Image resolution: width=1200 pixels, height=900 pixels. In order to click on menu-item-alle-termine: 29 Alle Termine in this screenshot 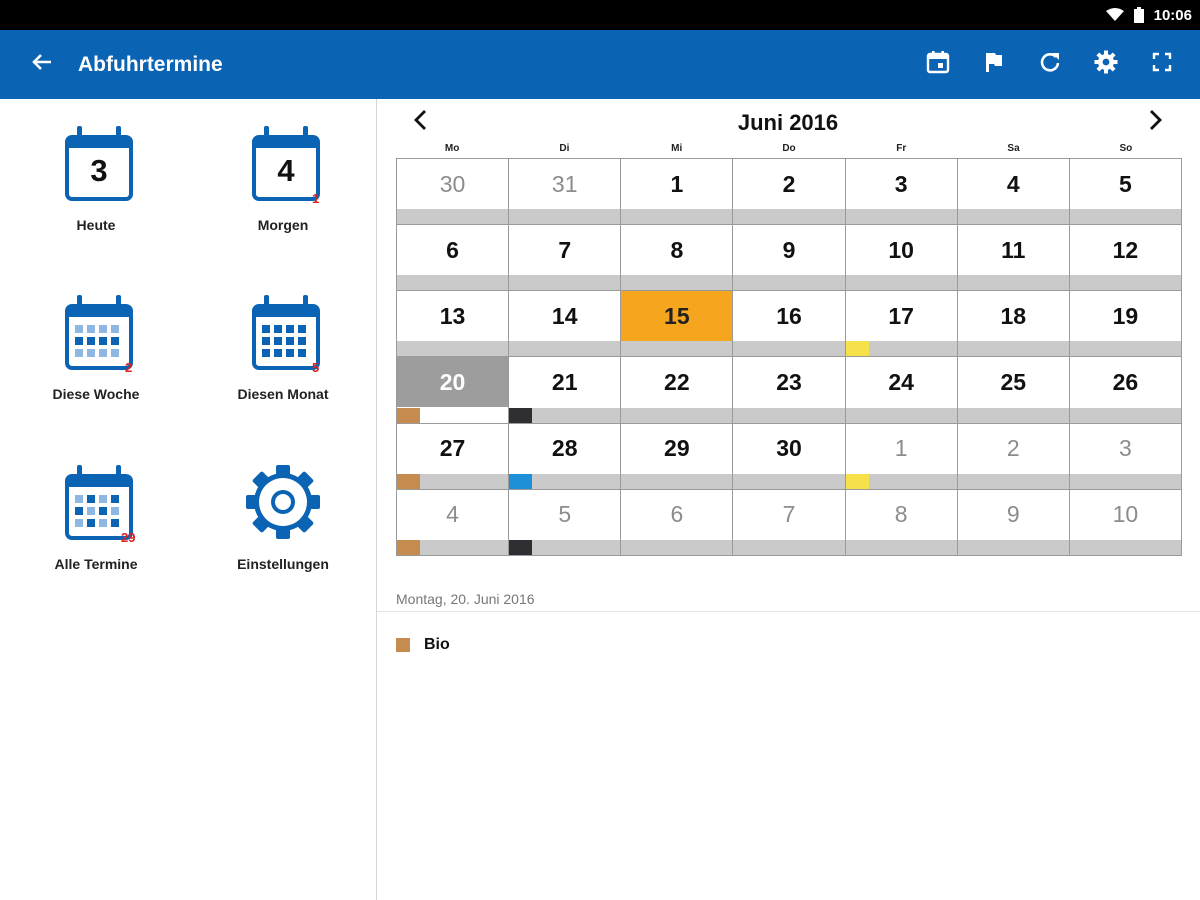, I will do `click(96, 517)`.